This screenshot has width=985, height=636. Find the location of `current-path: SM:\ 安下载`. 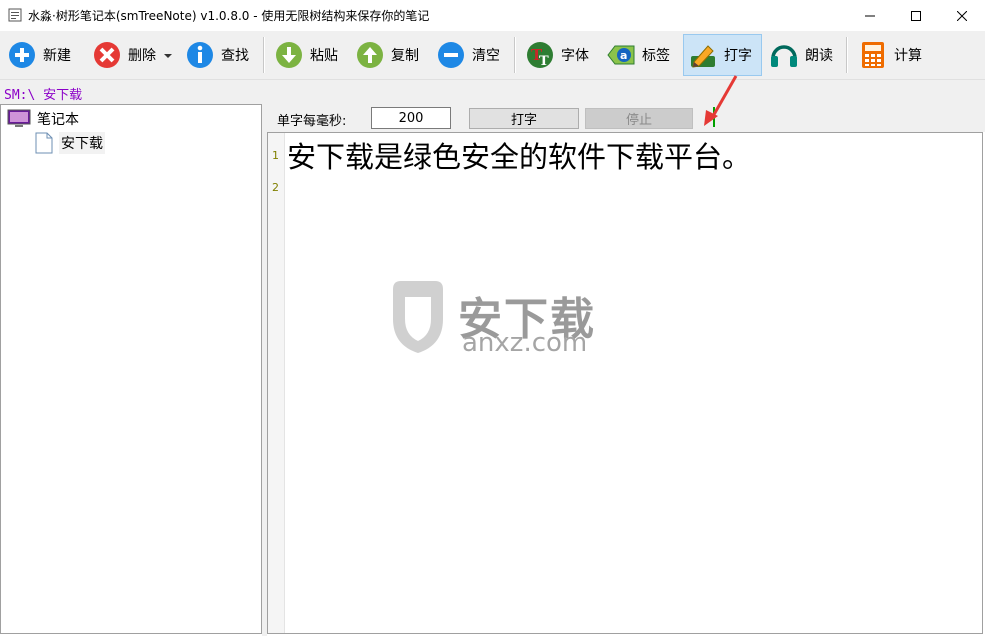

current-path: SM:\ 安下载 is located at coordinates (43, 95).